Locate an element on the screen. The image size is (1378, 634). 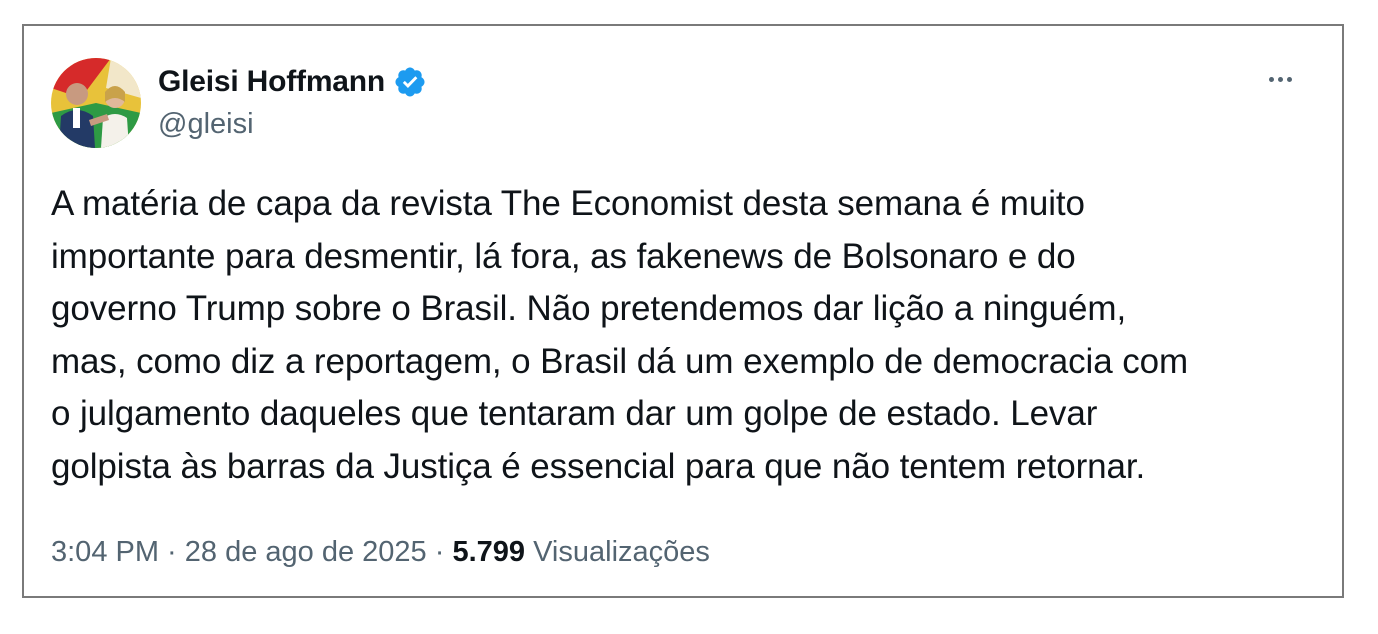
more-options-button is located at coordinates (1280, 79).